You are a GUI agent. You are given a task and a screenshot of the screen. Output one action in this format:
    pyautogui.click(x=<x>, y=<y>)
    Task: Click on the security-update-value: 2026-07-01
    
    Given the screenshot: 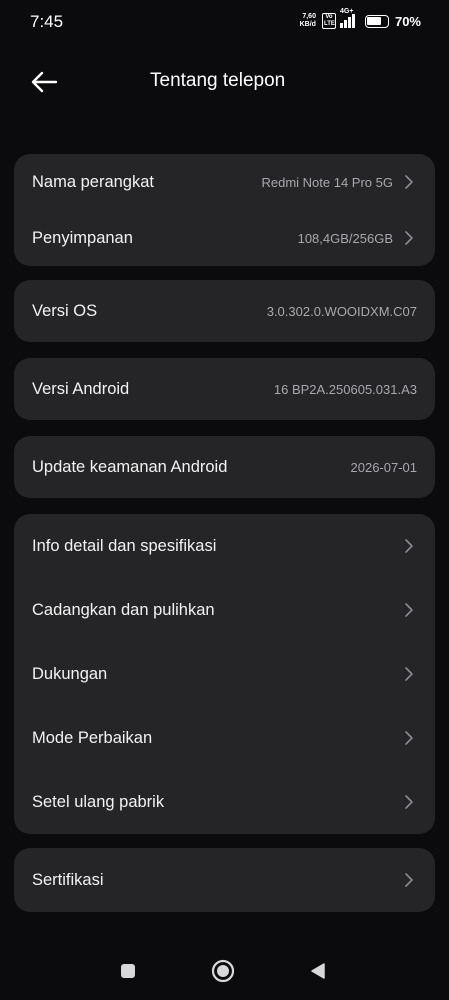 What is the action you would take?
    pyautogui.click(x=384, y=467)
    